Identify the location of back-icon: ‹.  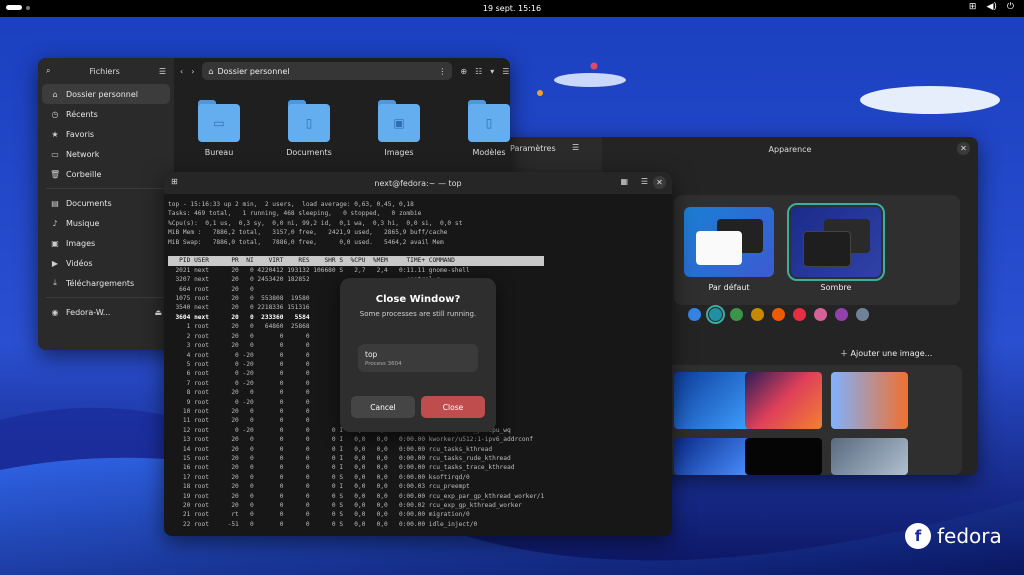
(181, 71).